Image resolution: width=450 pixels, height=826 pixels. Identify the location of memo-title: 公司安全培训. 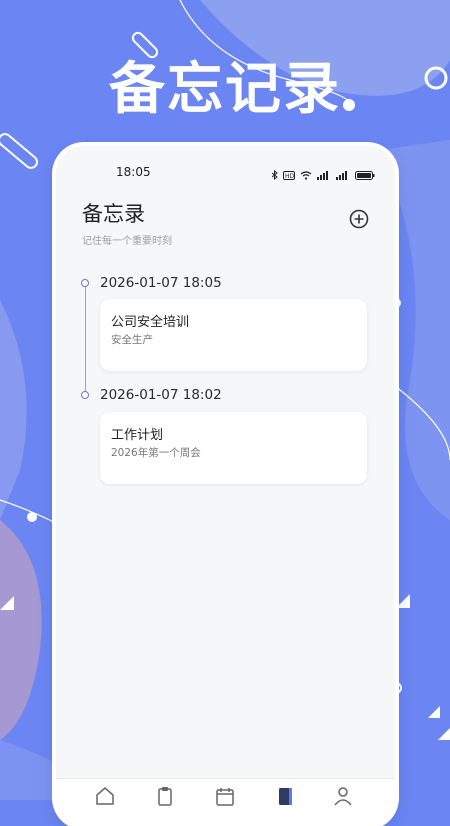
(150, 322).